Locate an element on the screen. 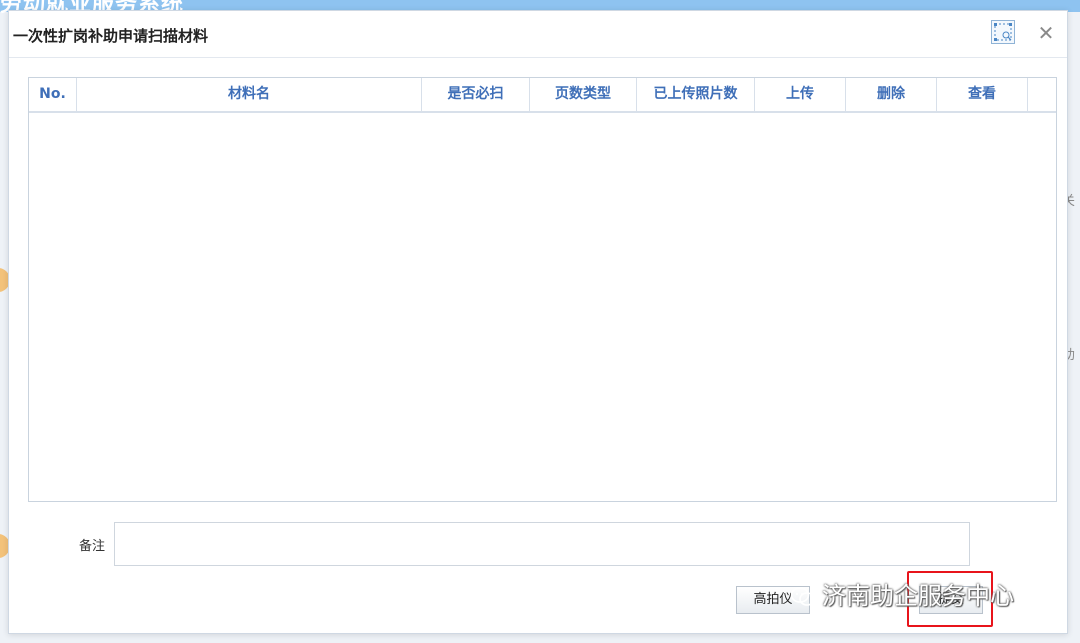  column-header-uploaded-count: 已上传照片数 is located at coordinates (696, 94).